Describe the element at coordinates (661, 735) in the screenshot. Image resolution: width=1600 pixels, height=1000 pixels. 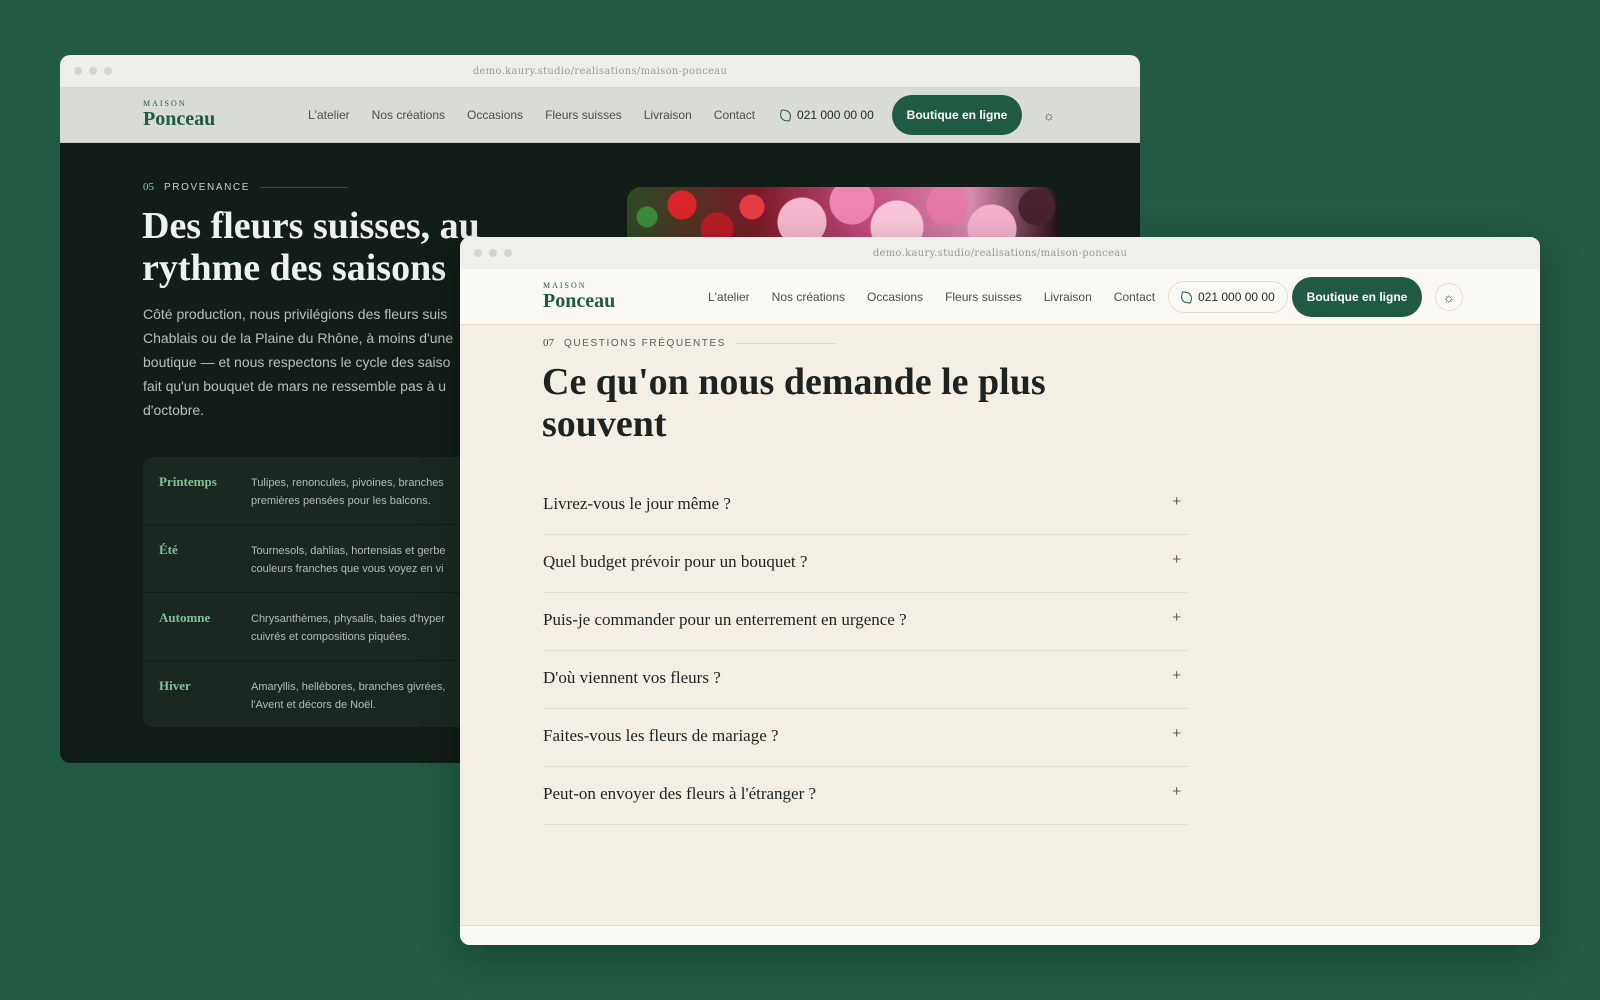
I see `faq-question: Faites-vous les fleurs de mariage ?` at that location.